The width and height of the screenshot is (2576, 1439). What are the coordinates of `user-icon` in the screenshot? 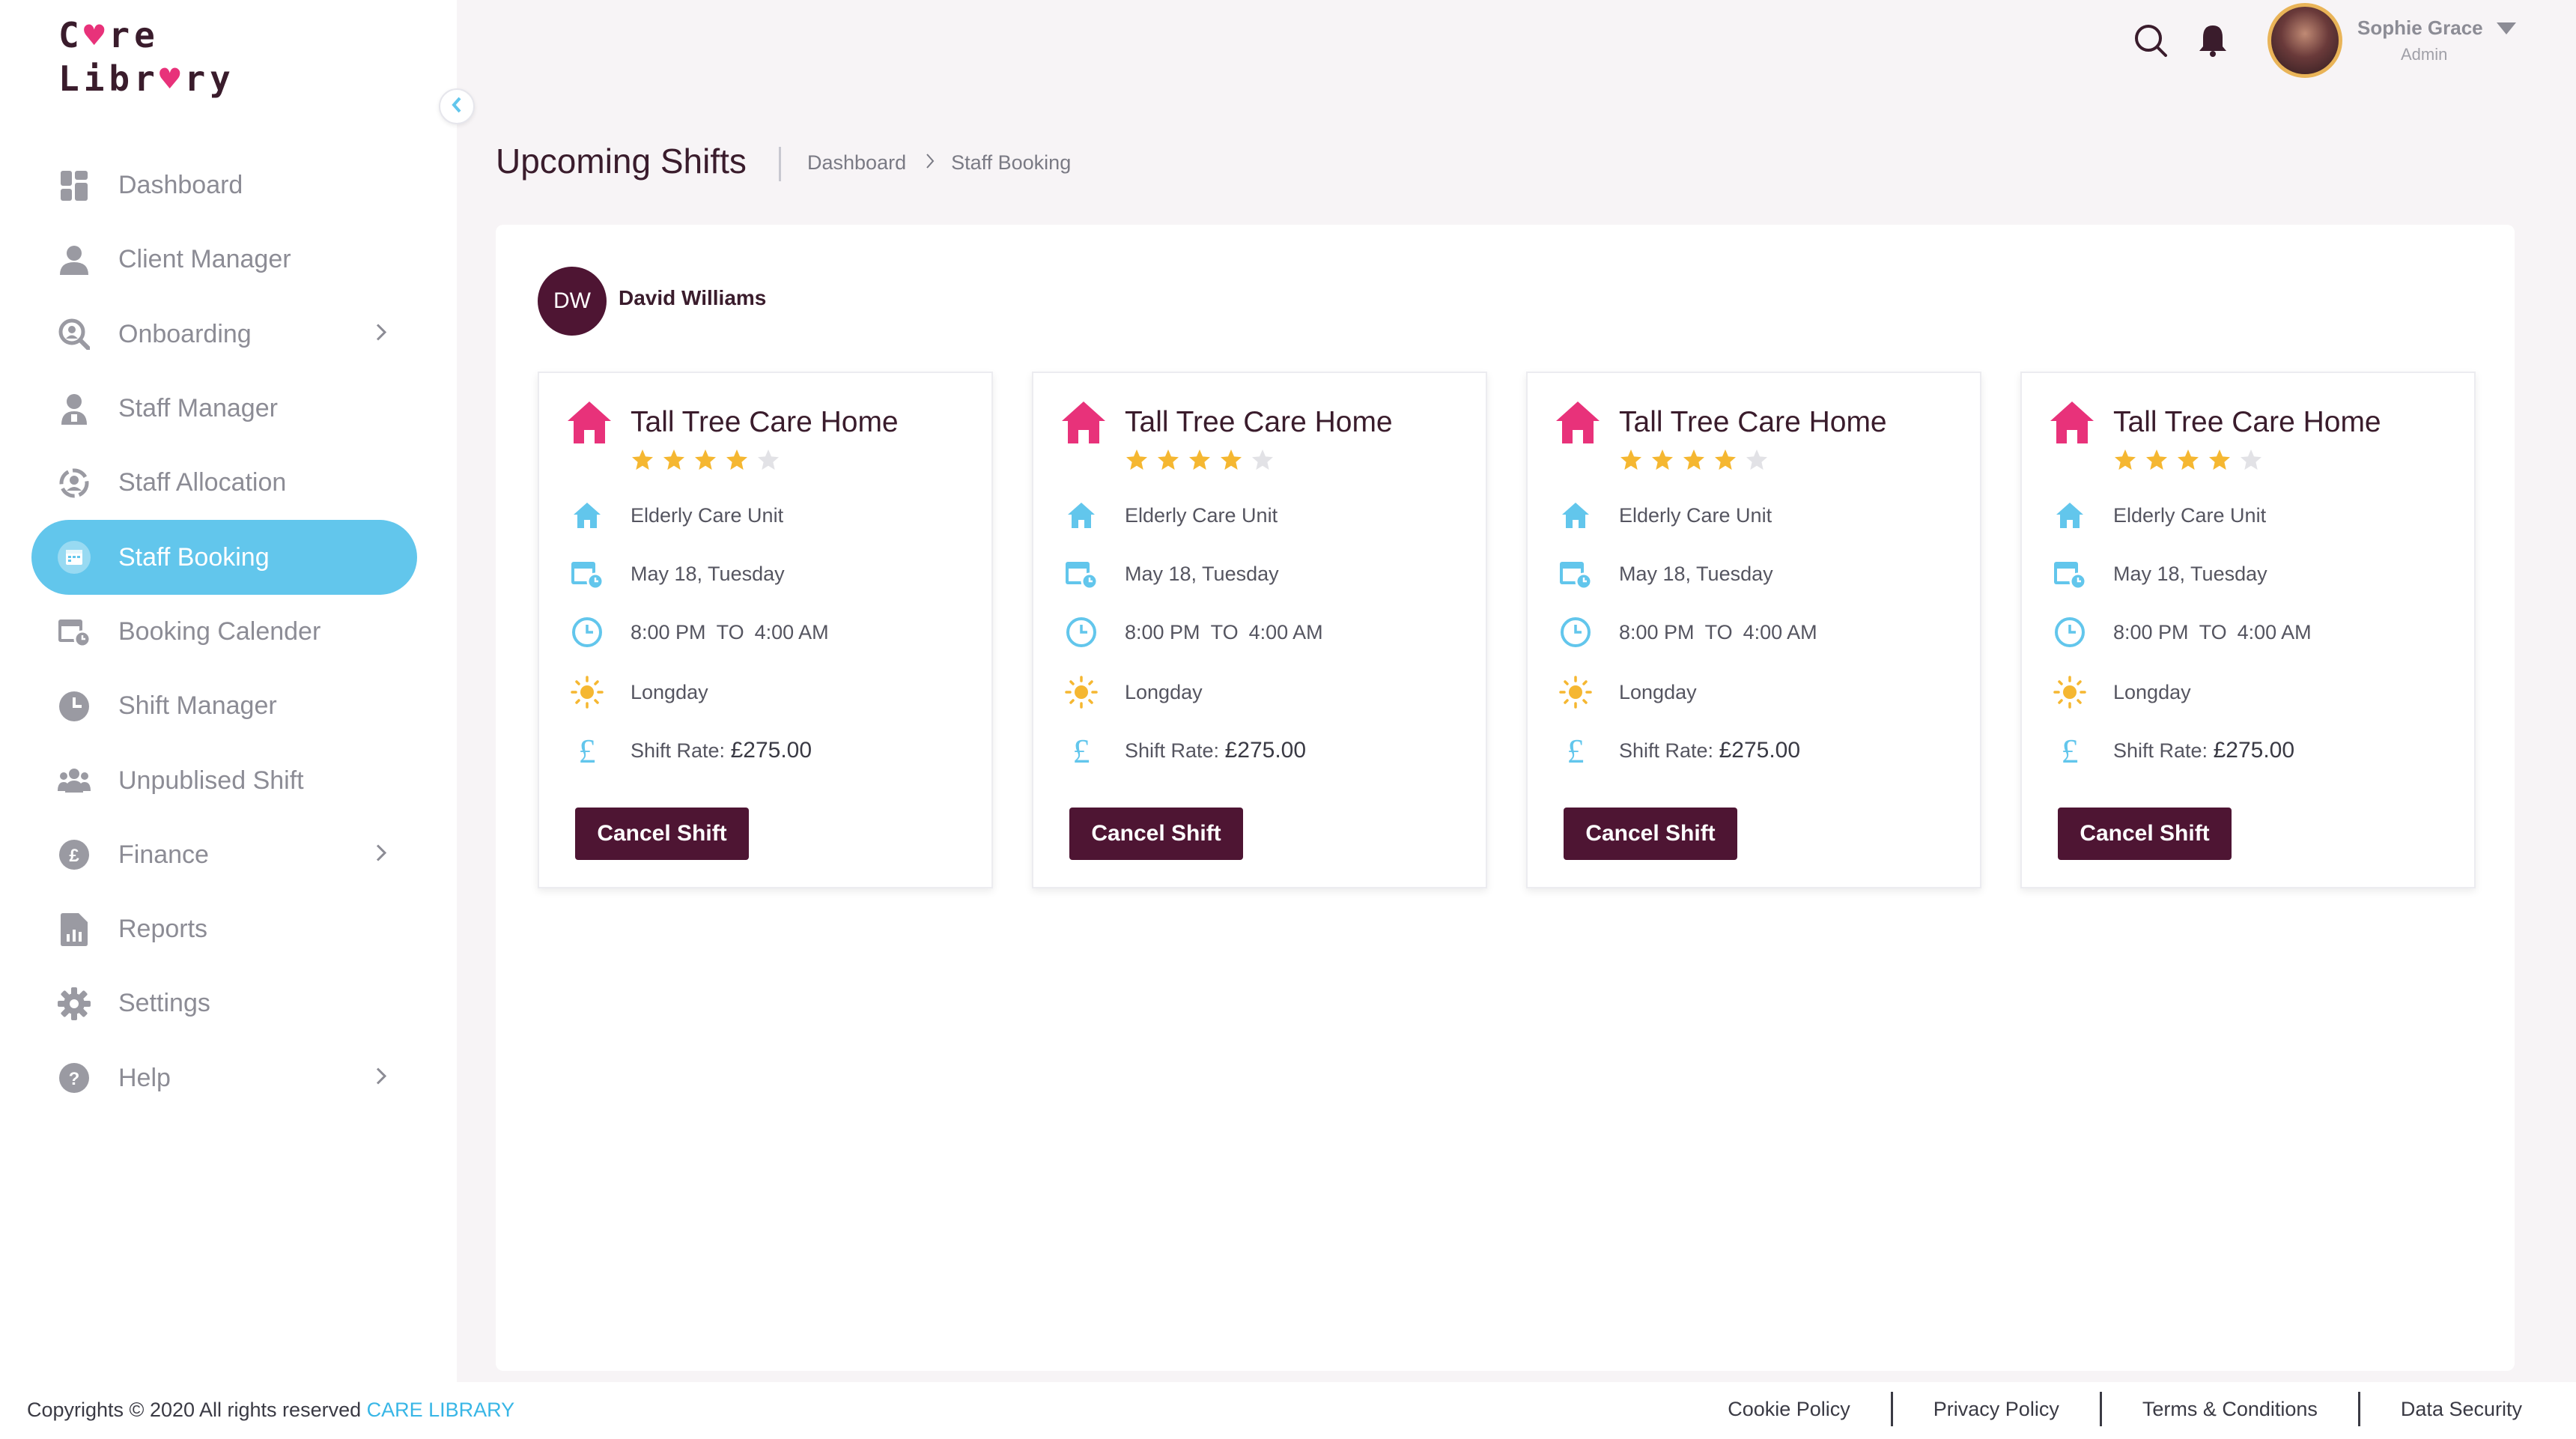 It's located at (74, 260).